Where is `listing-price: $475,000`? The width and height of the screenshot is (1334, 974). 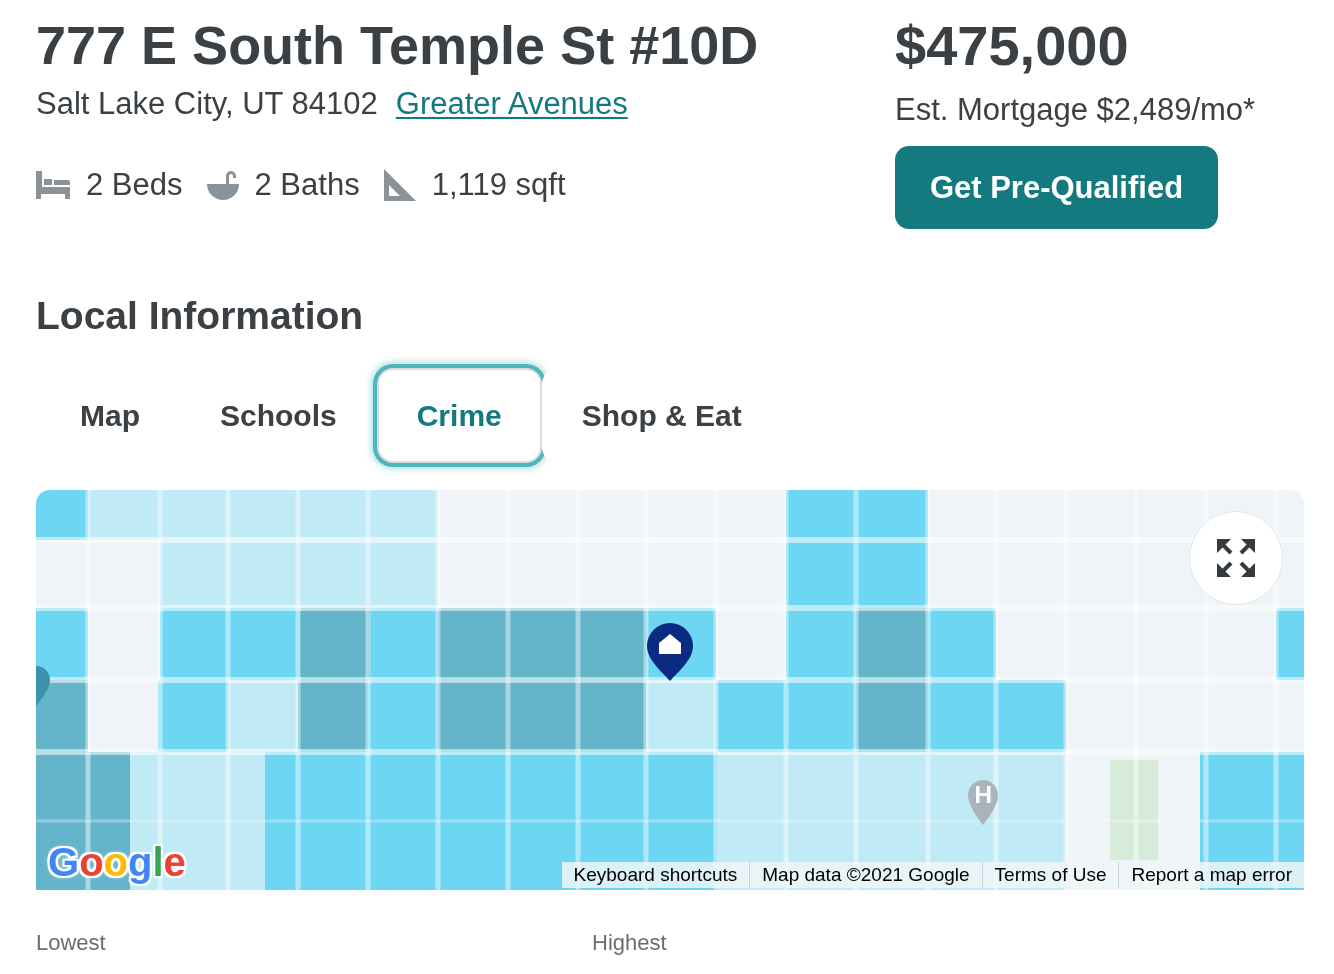
listing-price: $475,000 is located at coordinates (1012, 46).